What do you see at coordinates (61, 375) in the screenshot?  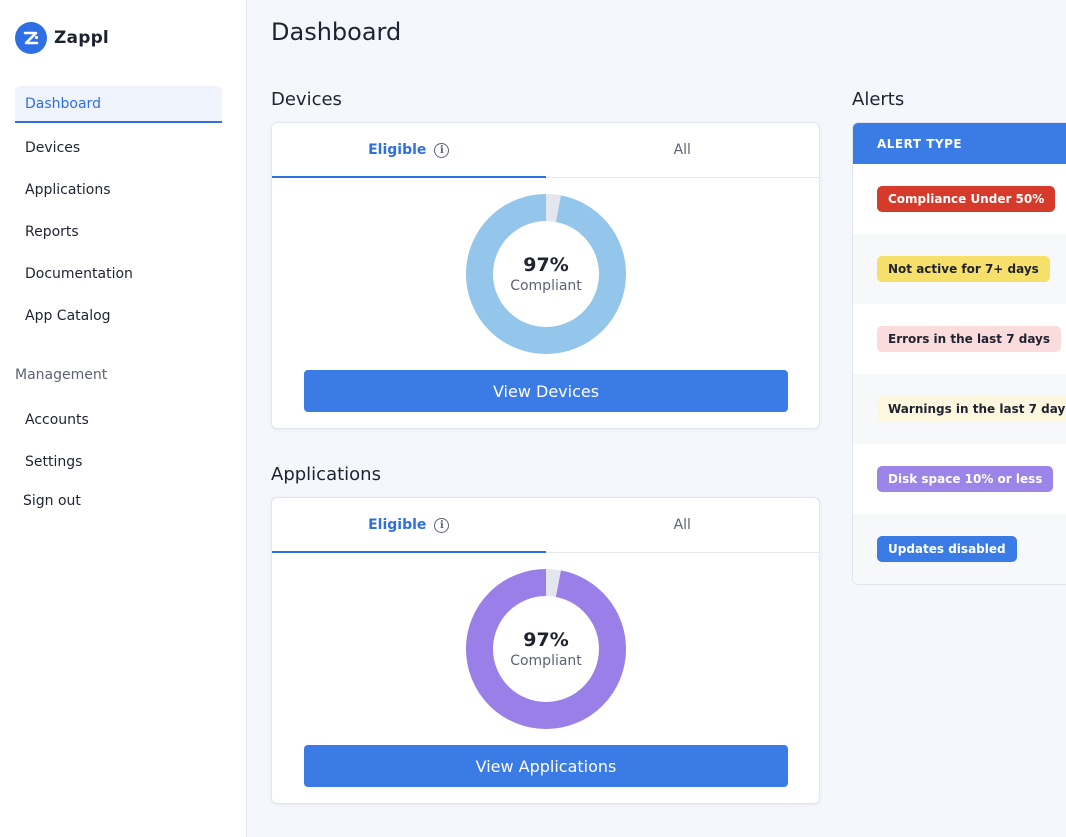 I see `management-section-title: Management` at bounding box center [61, 375].